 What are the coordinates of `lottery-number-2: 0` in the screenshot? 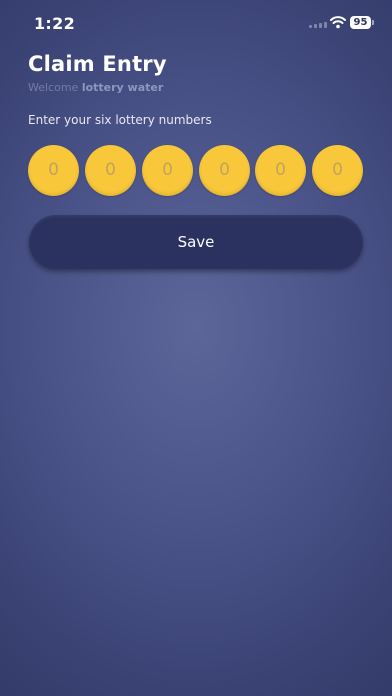 It's located at (110, 170).